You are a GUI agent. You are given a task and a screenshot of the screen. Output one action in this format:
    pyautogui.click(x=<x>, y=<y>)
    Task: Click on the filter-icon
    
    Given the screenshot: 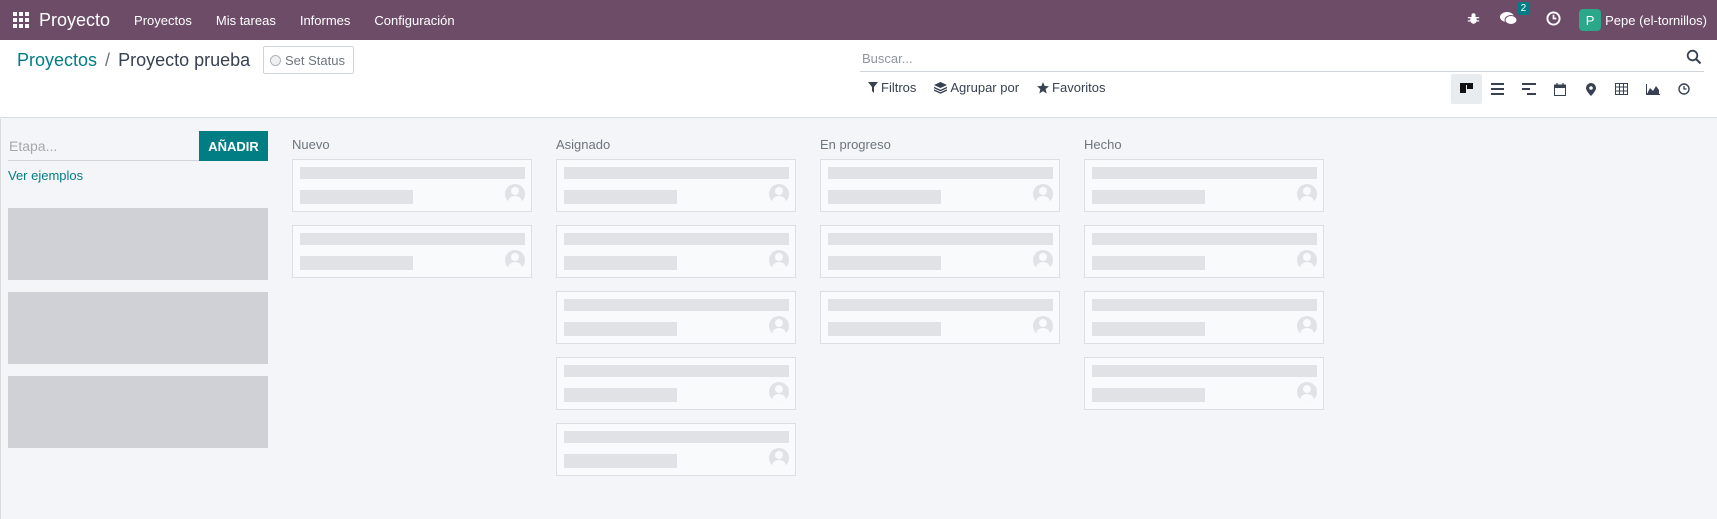 What is the action you would take?
    pyautogui.click(x=873, y=87)
    